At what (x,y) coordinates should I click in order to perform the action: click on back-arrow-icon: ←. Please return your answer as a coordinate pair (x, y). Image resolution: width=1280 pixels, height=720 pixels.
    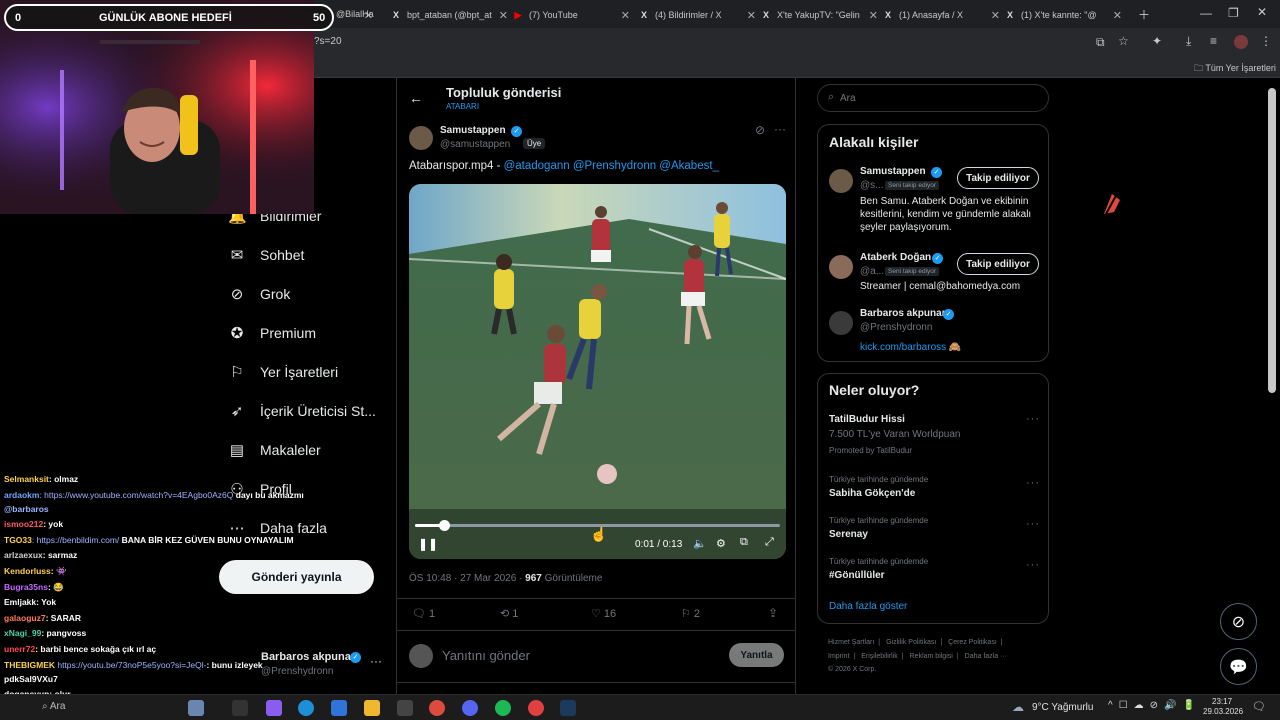
    Looking at the image, I should click on (416, 98).